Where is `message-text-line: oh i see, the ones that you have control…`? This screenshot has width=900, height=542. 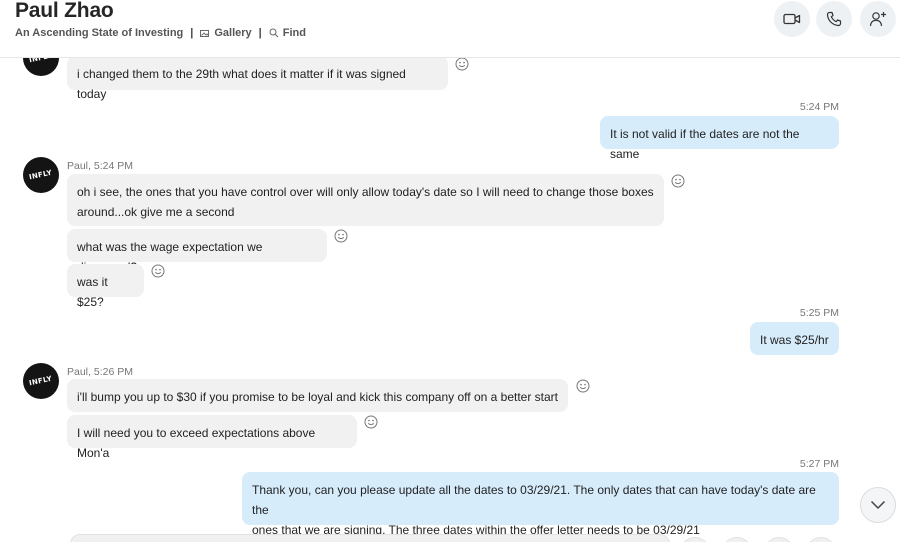 message-text-line: oh i see, the ones that you have control… is located at coordinates (365, 192).